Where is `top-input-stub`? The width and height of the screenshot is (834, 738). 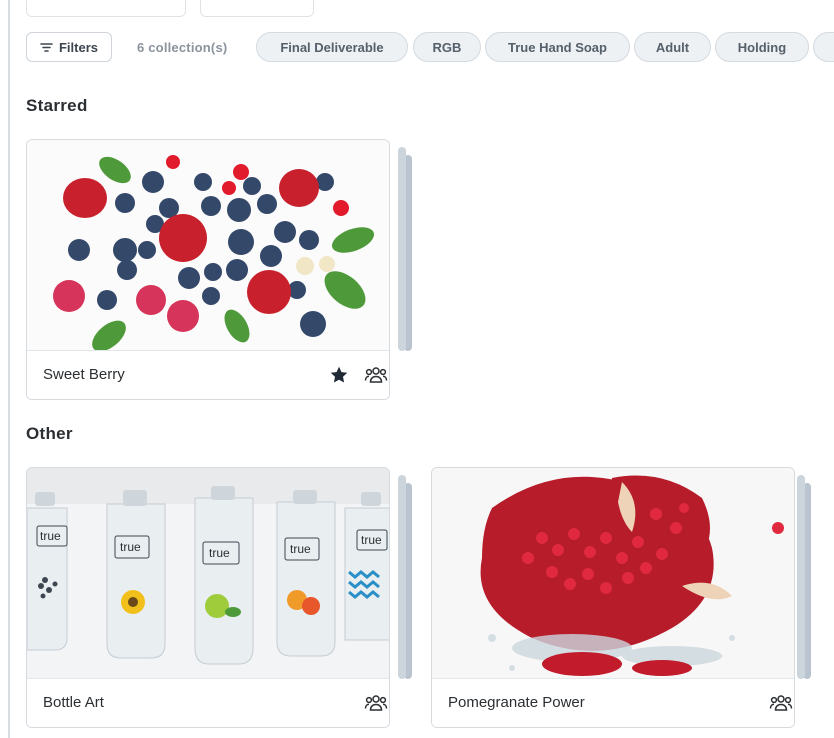
top-input-stub is located at coordinates (106, 8).